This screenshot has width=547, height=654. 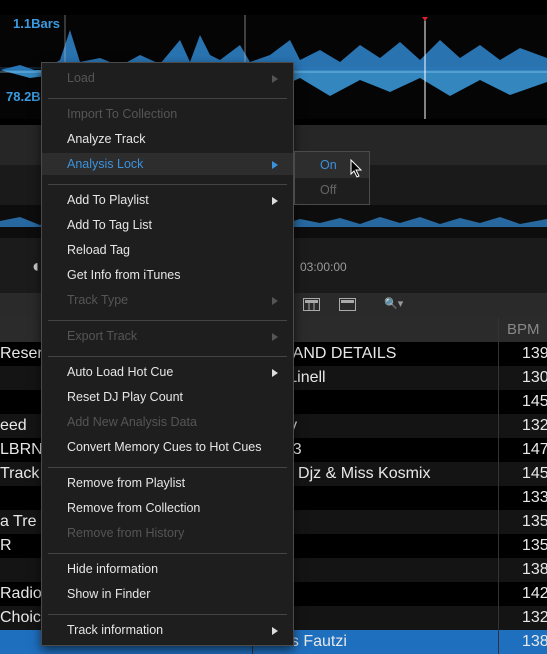 I want to click on menu-item-remove-from-history: Remove from History, so click(x=167, y=533).